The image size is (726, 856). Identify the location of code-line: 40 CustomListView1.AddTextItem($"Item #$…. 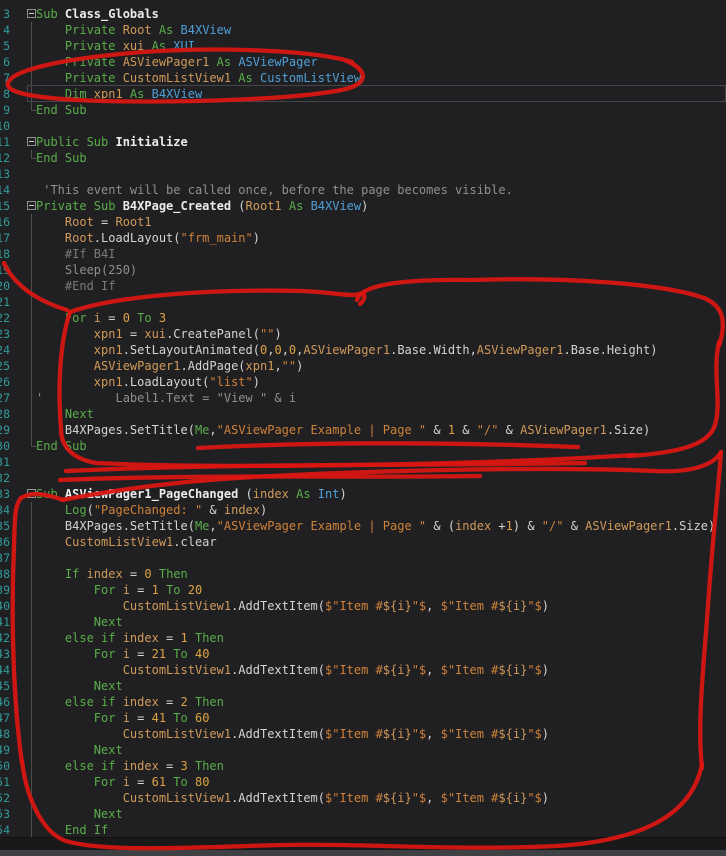
(363, 606).